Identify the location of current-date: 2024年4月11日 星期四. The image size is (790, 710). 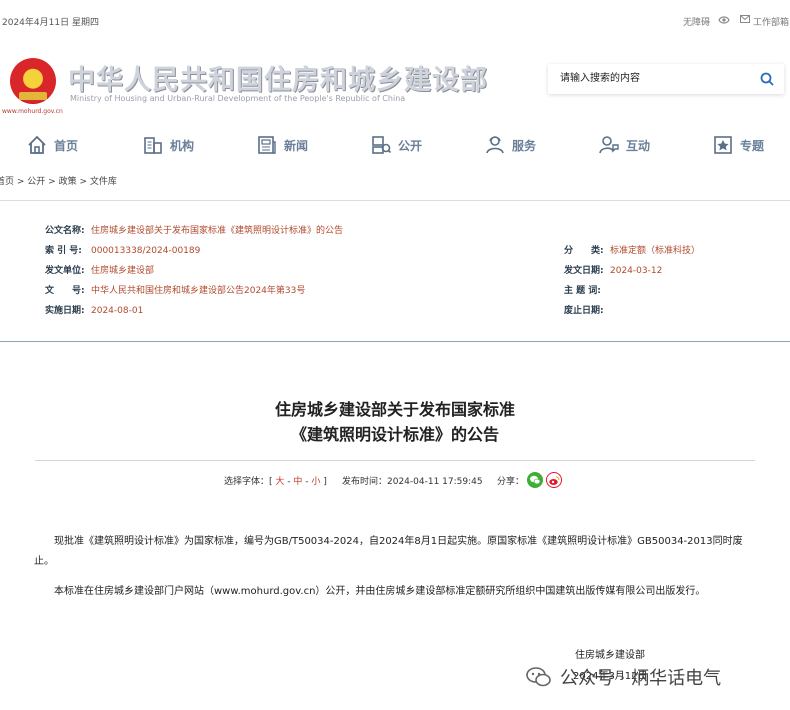
(50, 23).